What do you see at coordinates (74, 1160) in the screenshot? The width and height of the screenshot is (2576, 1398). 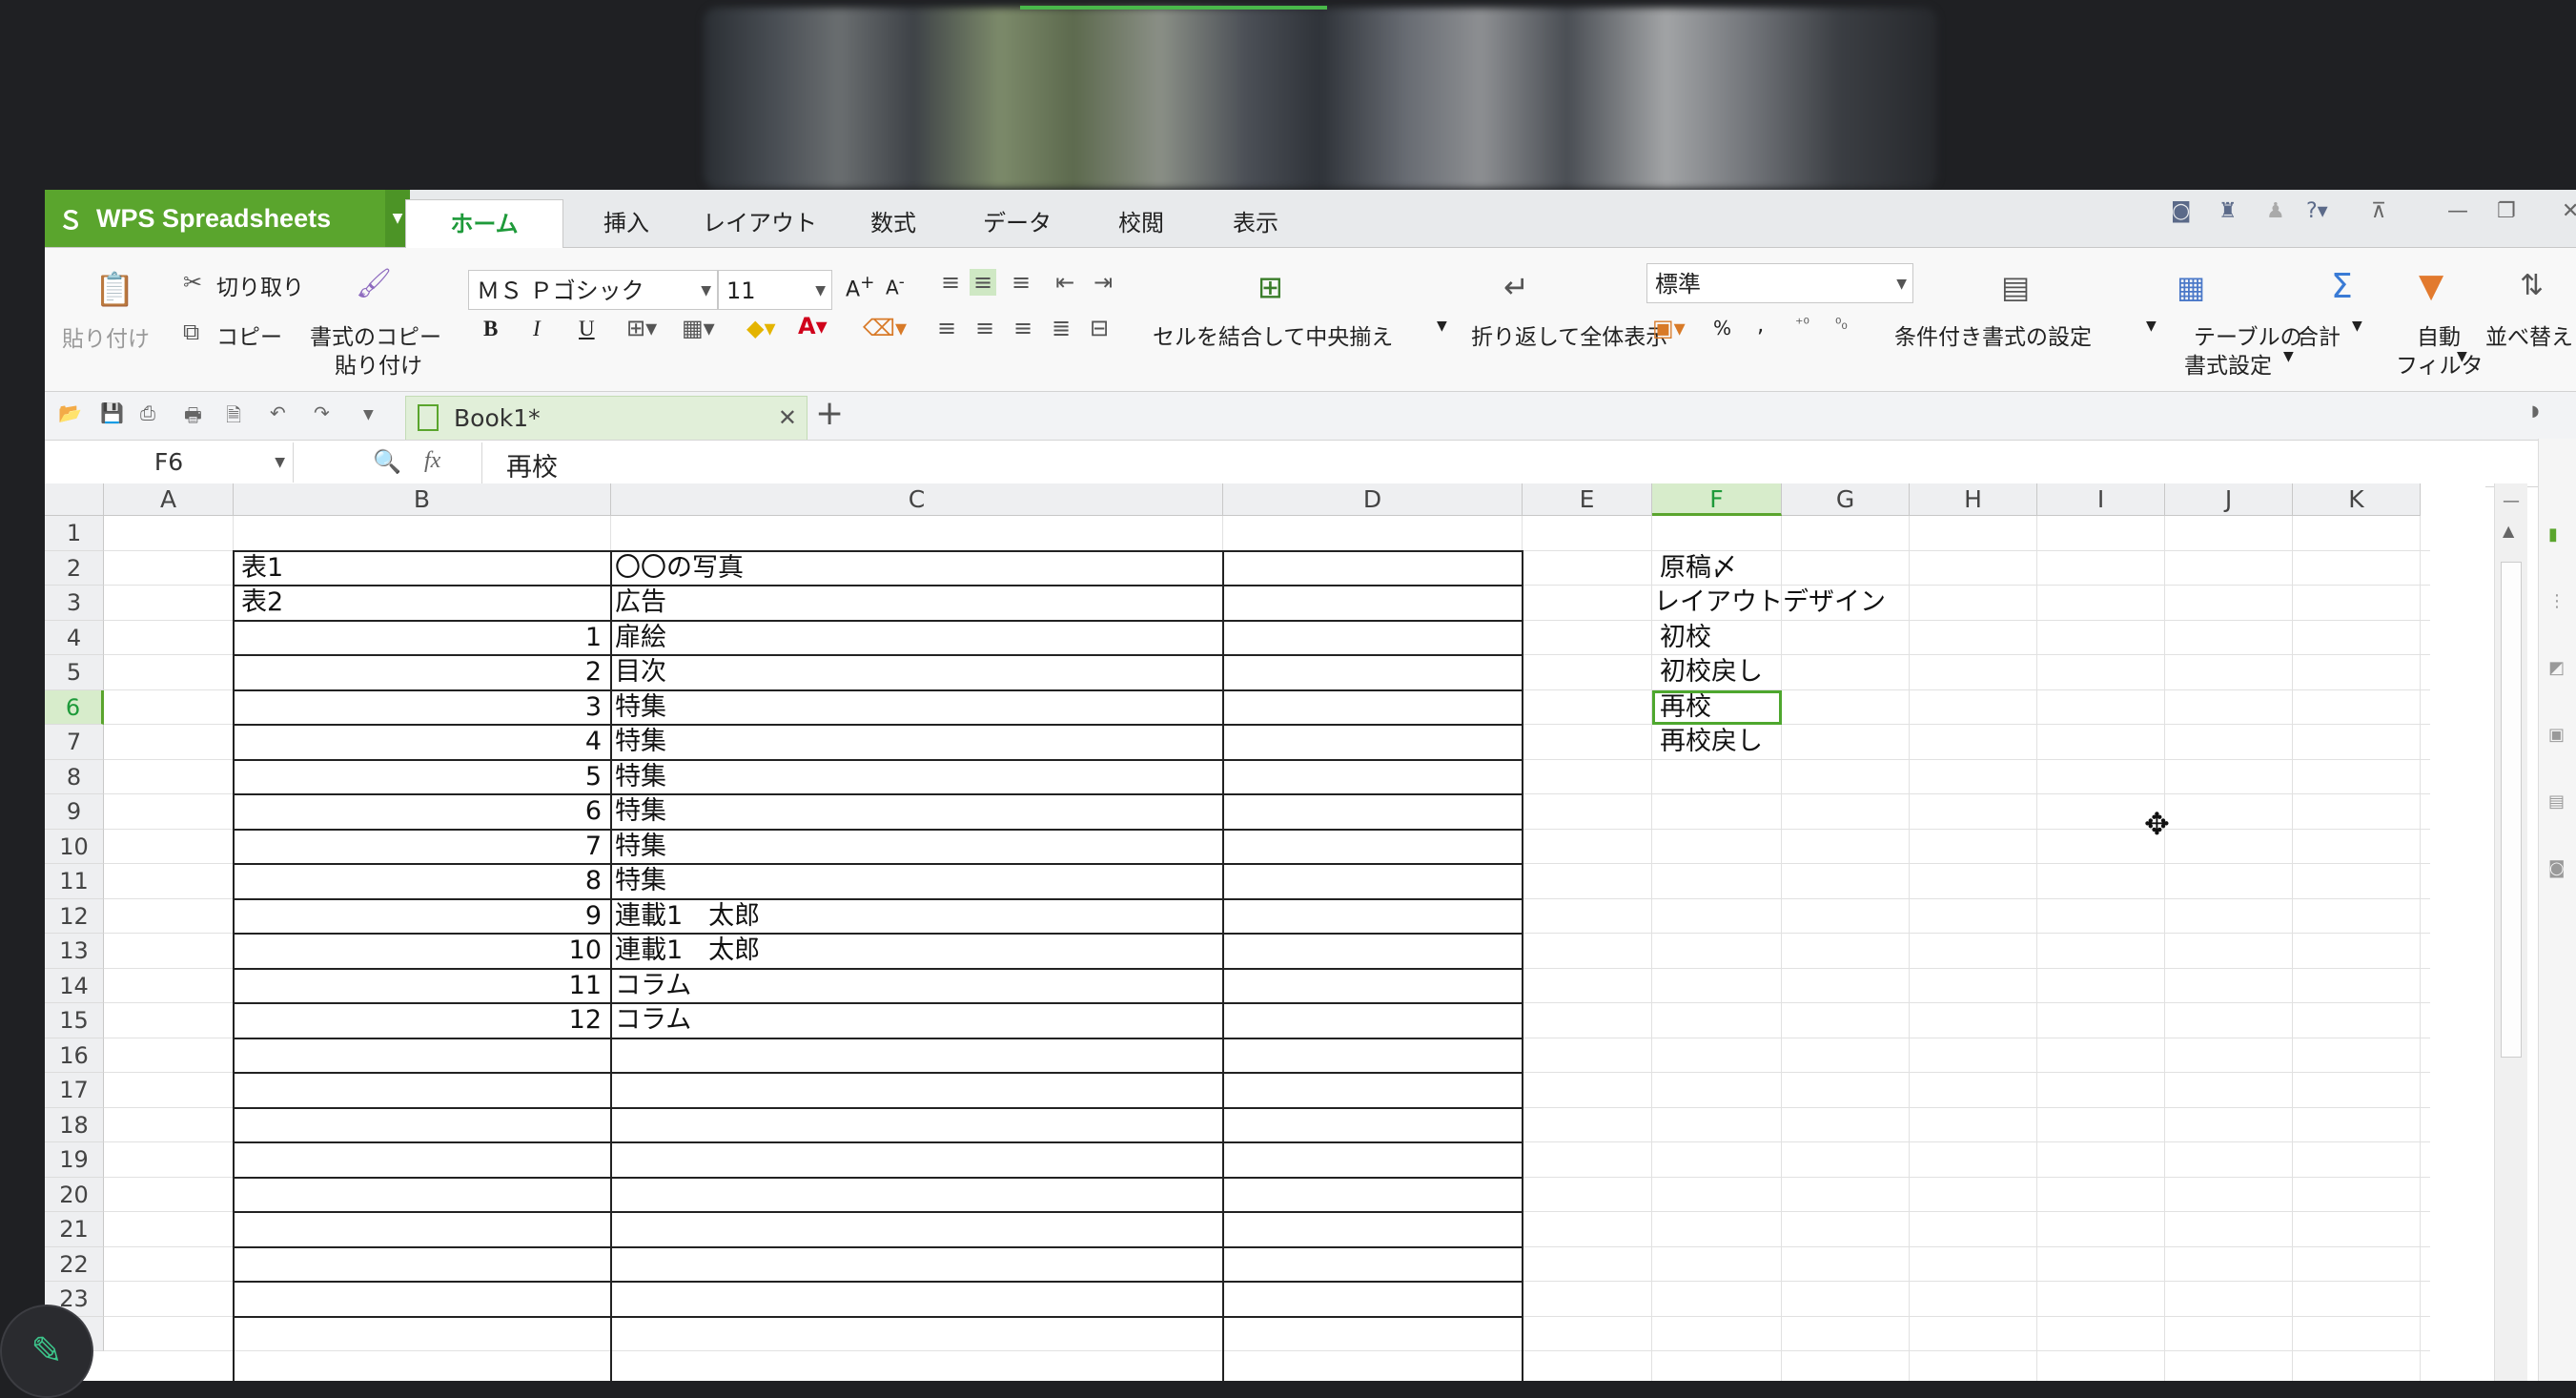 I see `row-header-19: 19` at bounding box center [74, 1160].